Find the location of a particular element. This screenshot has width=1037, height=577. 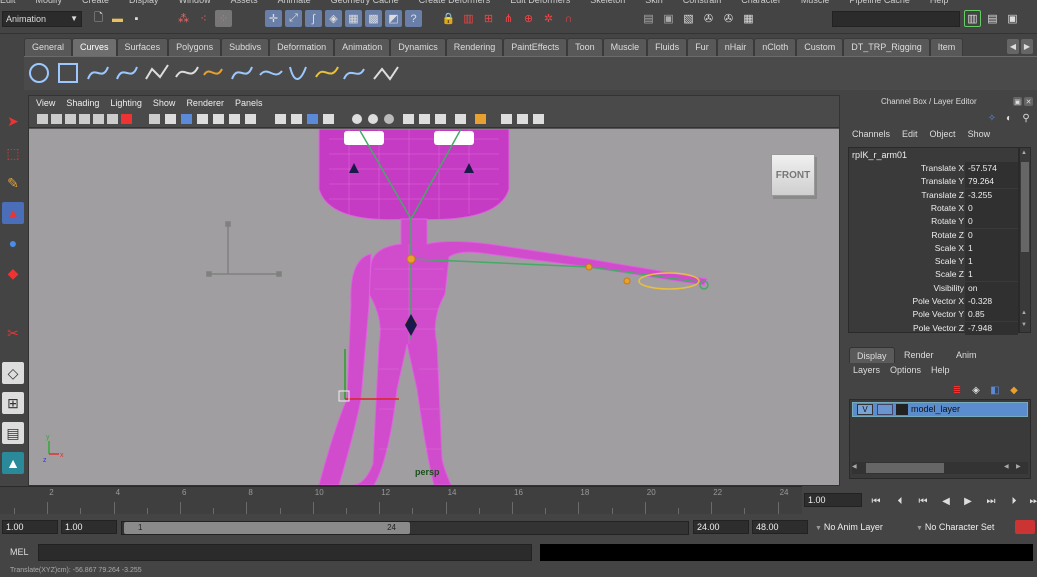

character-set-dropdown: ▼ No Character Set is located at coordinates (964, 527).